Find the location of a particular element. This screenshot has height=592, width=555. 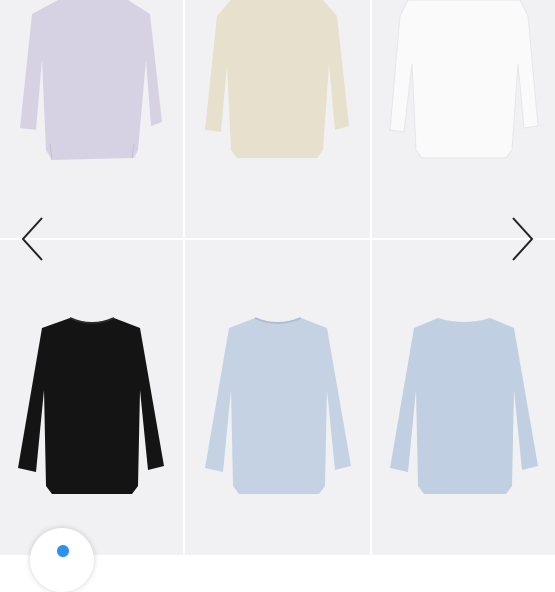

light-blue-top-image is located at coordinates (278, 405).